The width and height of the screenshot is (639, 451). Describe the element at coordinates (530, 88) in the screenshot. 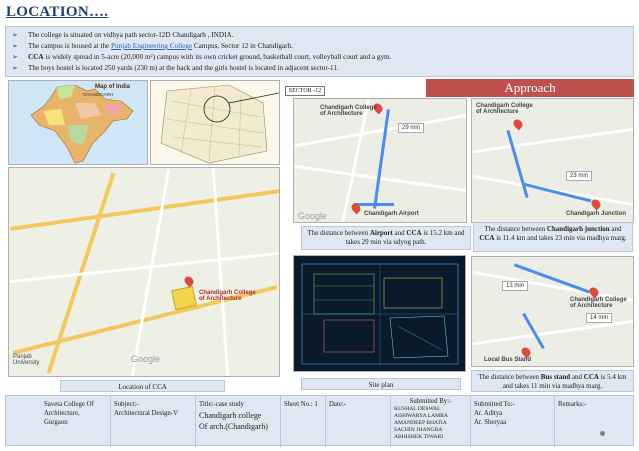

I see `approach-heading: Approach` at that location.